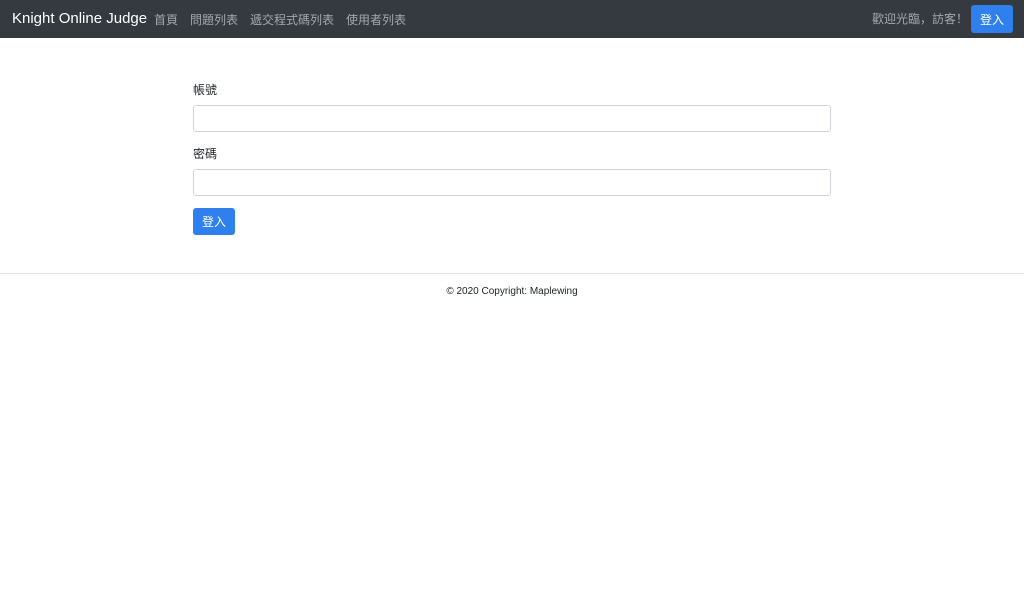 The width and height of the screenshot is (1024, 593). What do you see at coordinates (919, 19) in the screenshot?
I see `welcome-text: 歡迎光臨，訪客！` at bounding box center [919, 19].